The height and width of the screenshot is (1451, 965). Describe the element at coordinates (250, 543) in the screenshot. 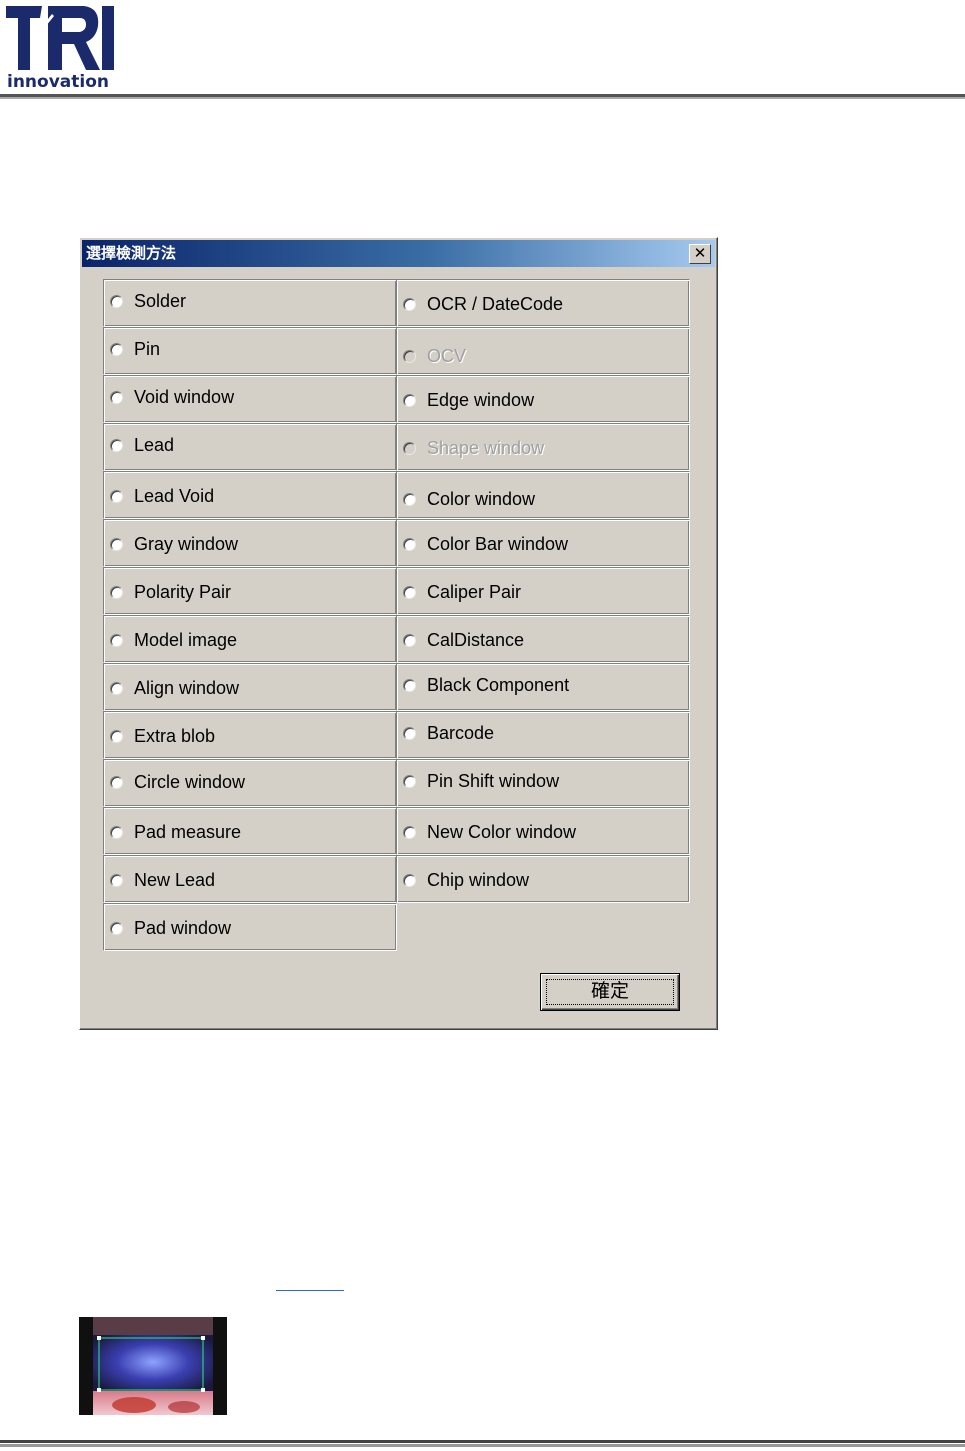

I see `option-gray-window: Gray window` at that location.